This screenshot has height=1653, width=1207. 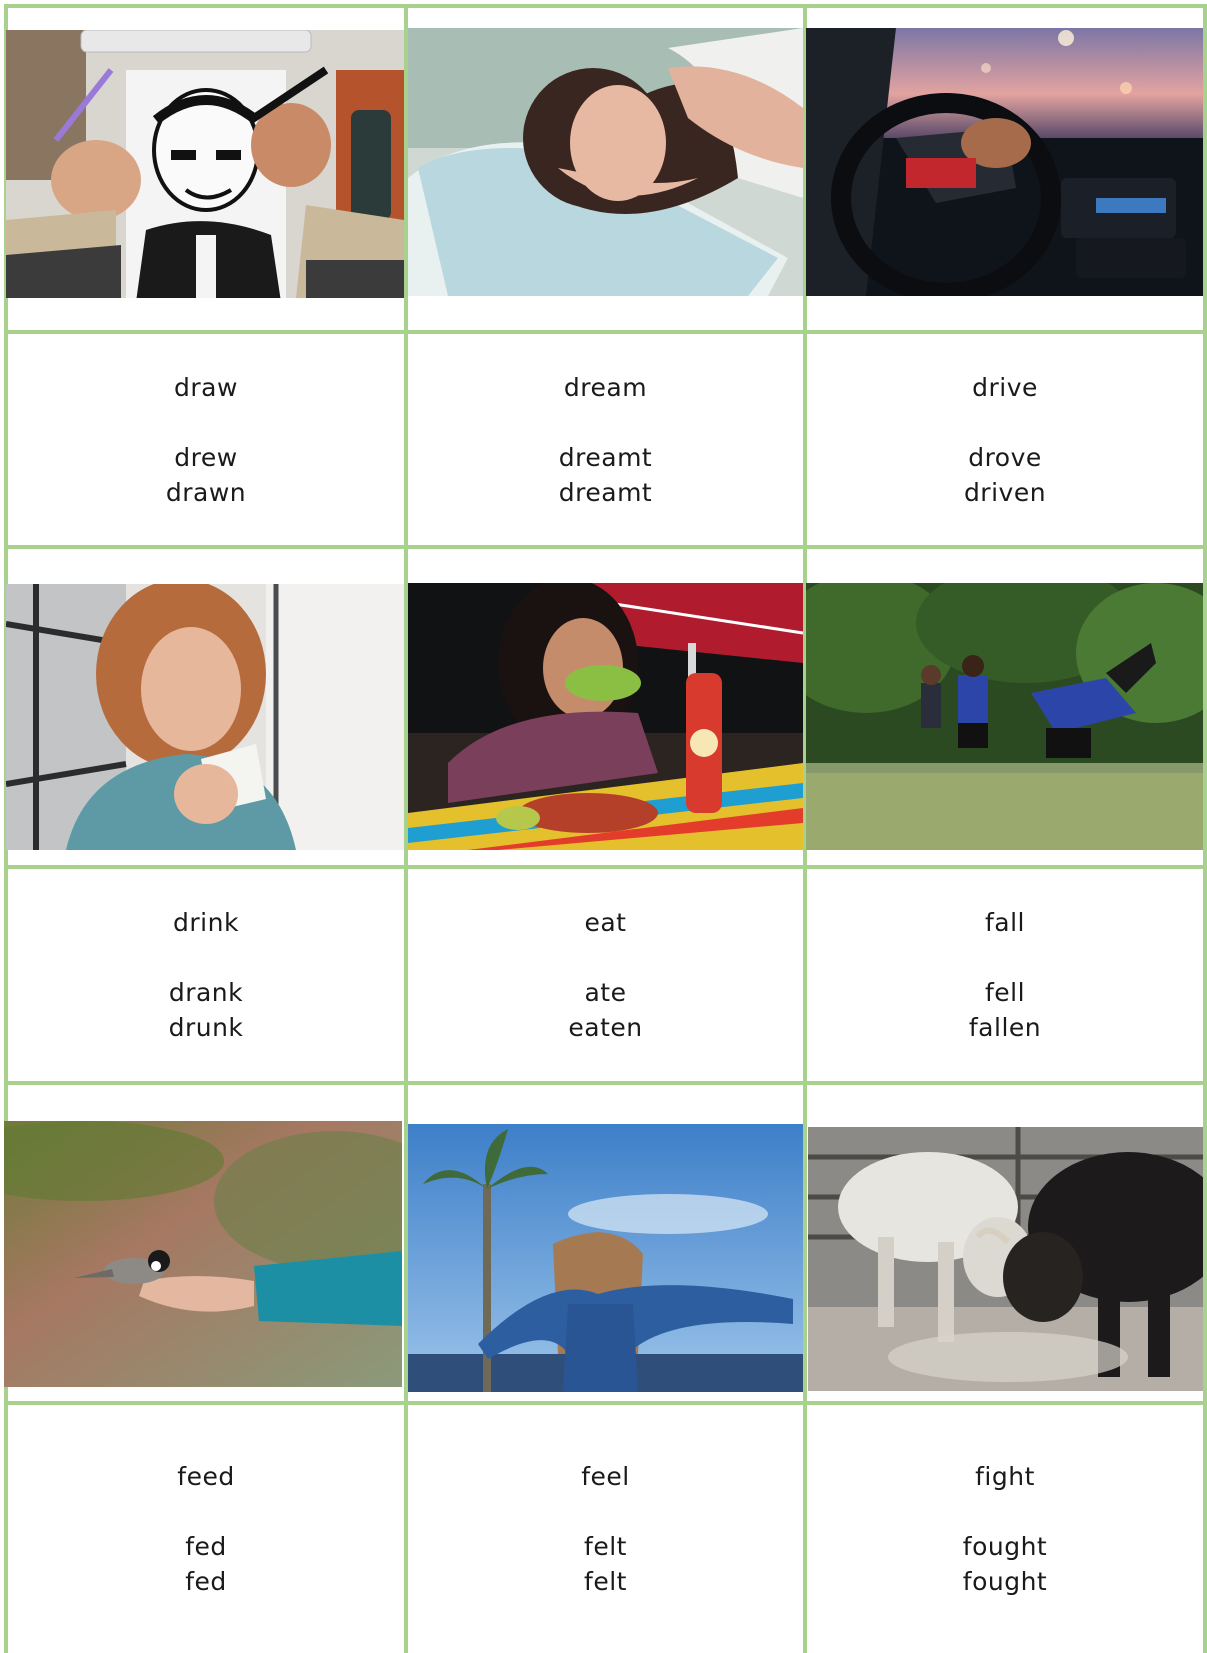 What do you see at coordinates (205, 717) in the screenshot?
I see `drinking-photo-icon` at bounding box center [205, 717].